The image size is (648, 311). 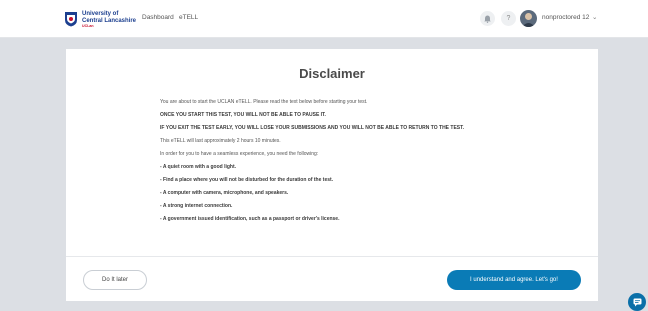 I want to click on user-name: nonproctored 12, so click(x=565, y=17).